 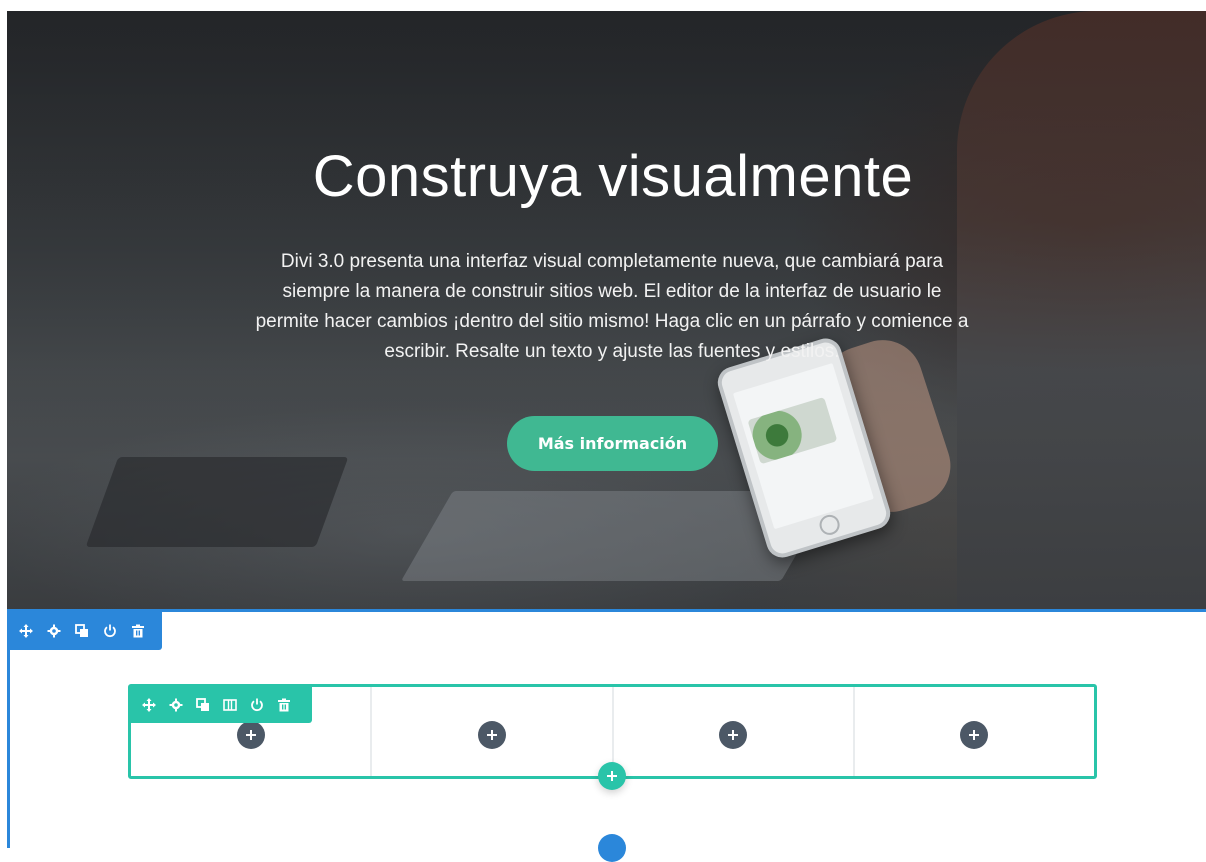 What do you see at coordinates (612, 848) in the screenshot?
I see `add-section-button` at bounding box center [612, 848].